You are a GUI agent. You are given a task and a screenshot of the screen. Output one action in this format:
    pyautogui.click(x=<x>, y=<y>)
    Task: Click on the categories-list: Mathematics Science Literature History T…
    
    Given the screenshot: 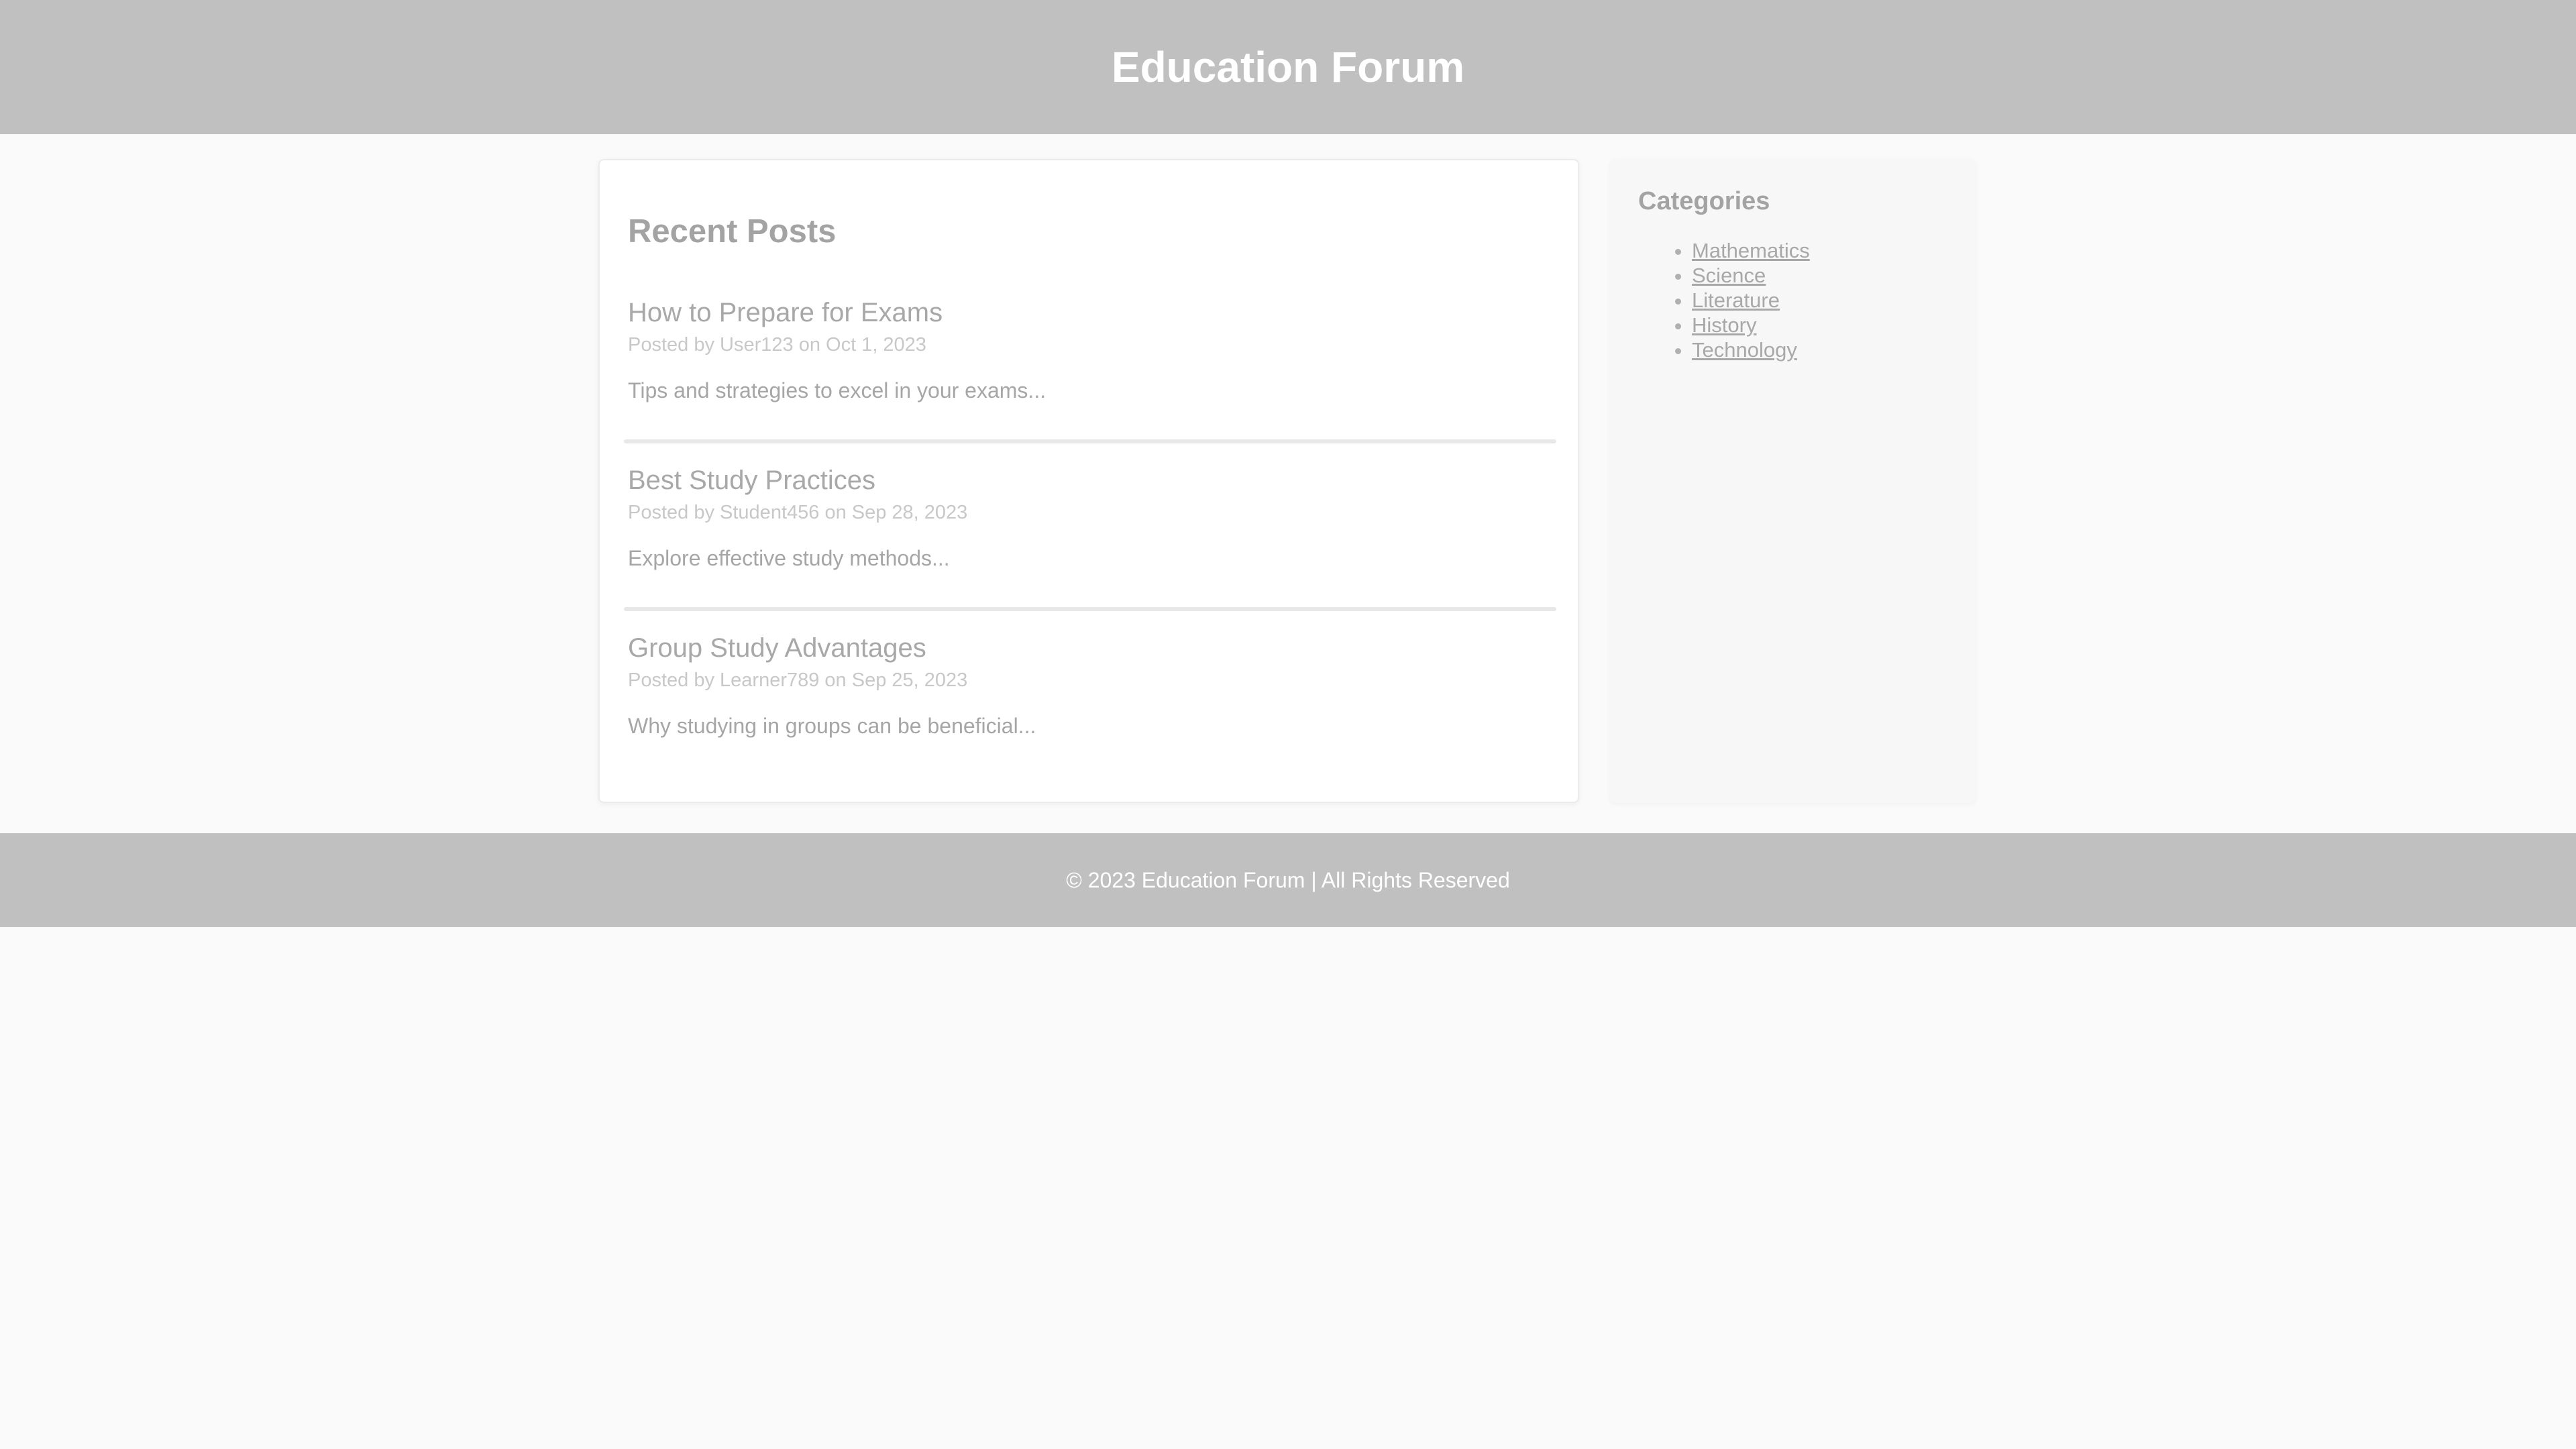 What is the action you would take?
    pyautogui.click(x=1724, y=300)
    